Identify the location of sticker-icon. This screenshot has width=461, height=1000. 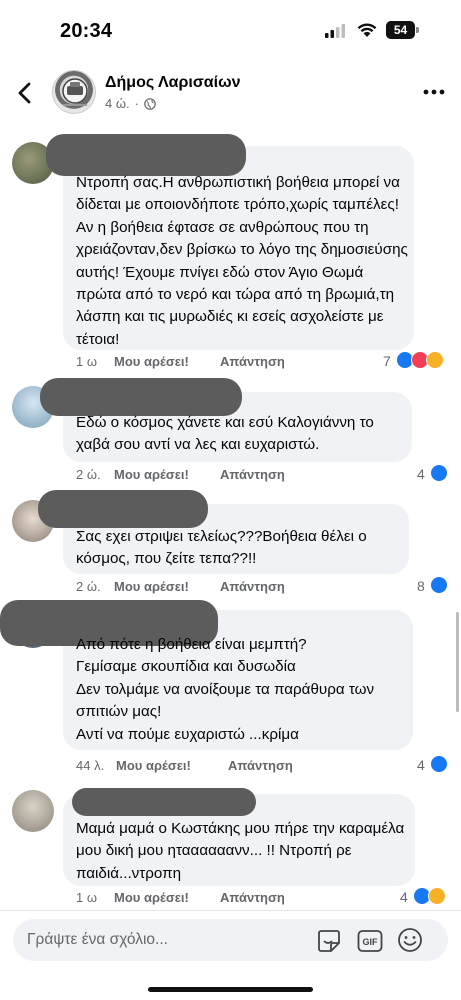
(329, 941).